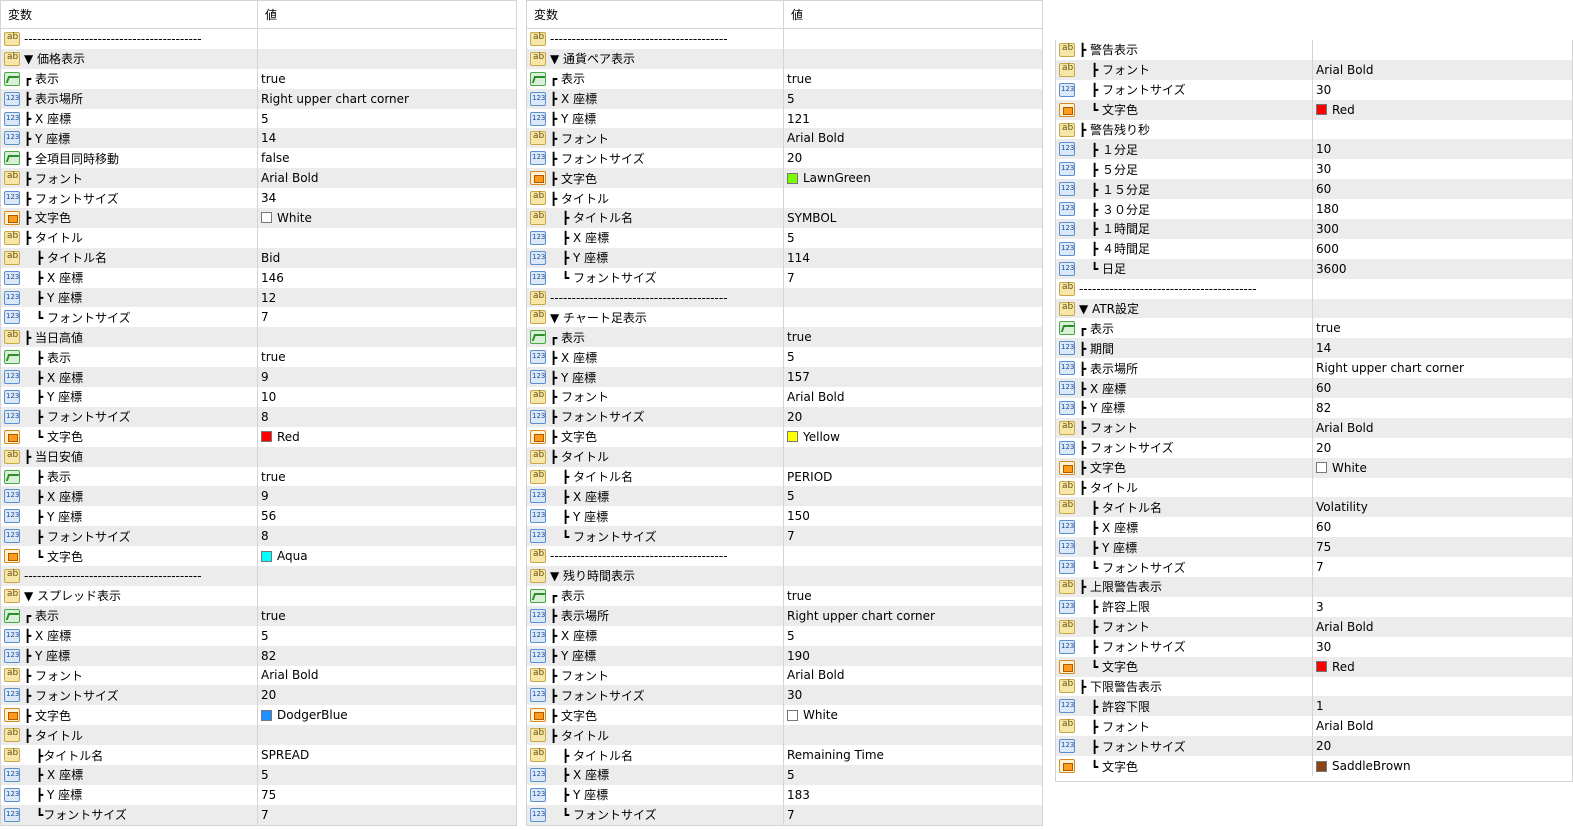 Image resolution: width=1573 pixels, height=830 pixels. What do you see at coordinates (784, 377) in the screenshot?
I see `parameter-row: ┣ Y 座標 157` at bounding box center [784, 377].